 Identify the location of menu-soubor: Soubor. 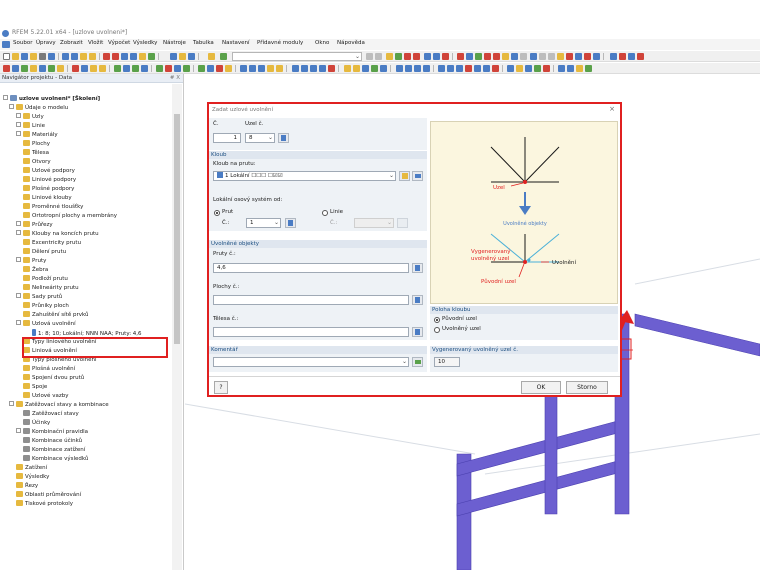
(22, 43).